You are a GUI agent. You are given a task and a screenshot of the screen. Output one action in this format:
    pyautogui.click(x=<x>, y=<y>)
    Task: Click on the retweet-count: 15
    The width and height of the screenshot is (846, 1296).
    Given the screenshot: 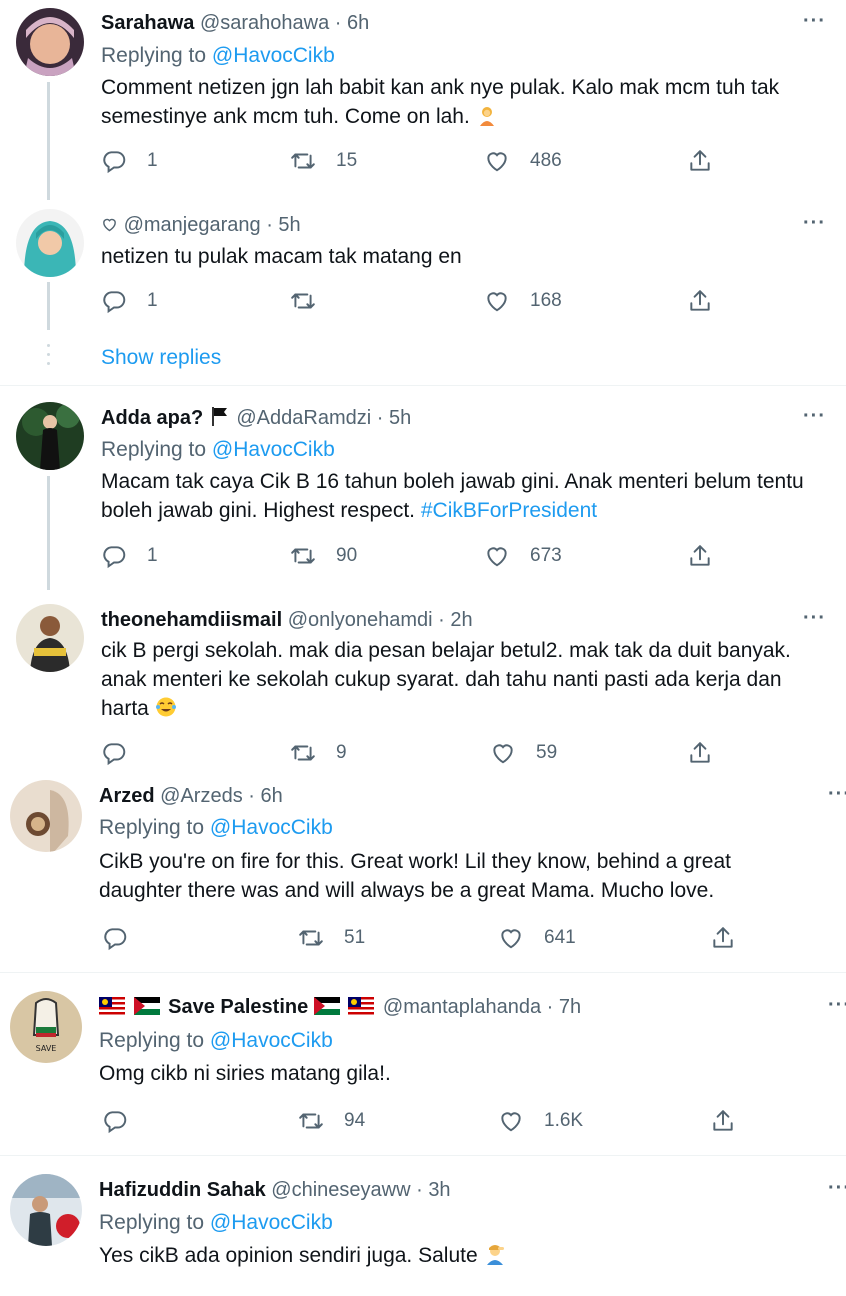 What is the action you would take?
    pyautogui.click(x=347, y=160)
    